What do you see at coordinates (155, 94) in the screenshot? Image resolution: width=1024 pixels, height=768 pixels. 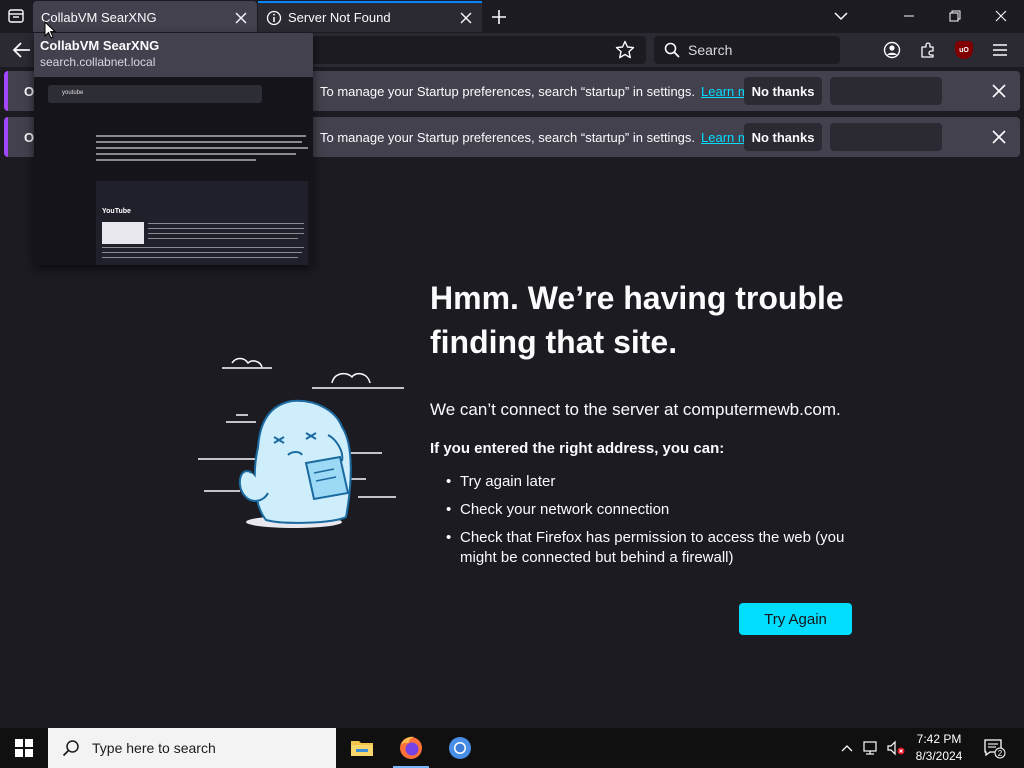 I see `thumbnail-search-field: youtube` at bounding box center [155, 94].